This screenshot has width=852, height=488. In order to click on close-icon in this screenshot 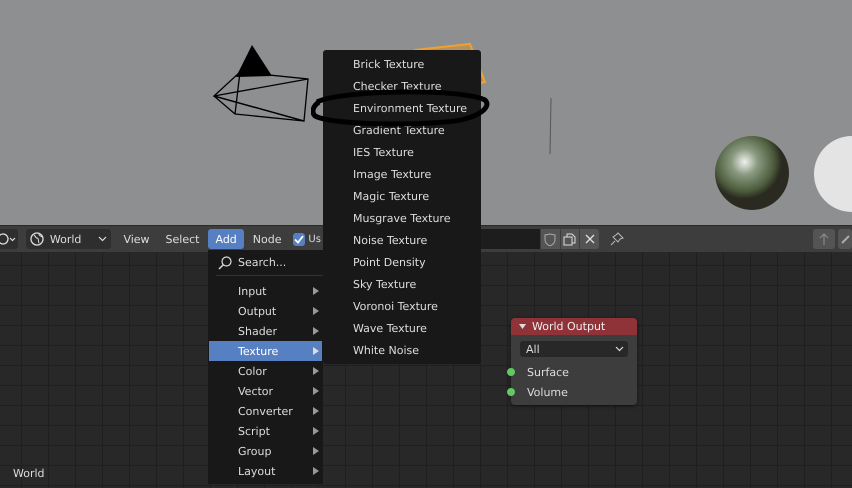, I will do `click(589, 239)`.